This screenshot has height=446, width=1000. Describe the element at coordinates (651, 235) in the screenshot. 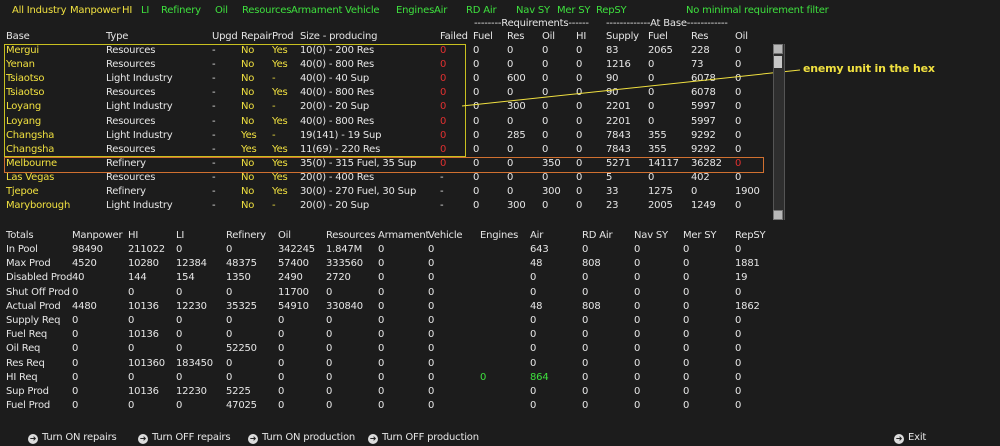

I see `totals-header-nav-sy: Nav SY` at that location.